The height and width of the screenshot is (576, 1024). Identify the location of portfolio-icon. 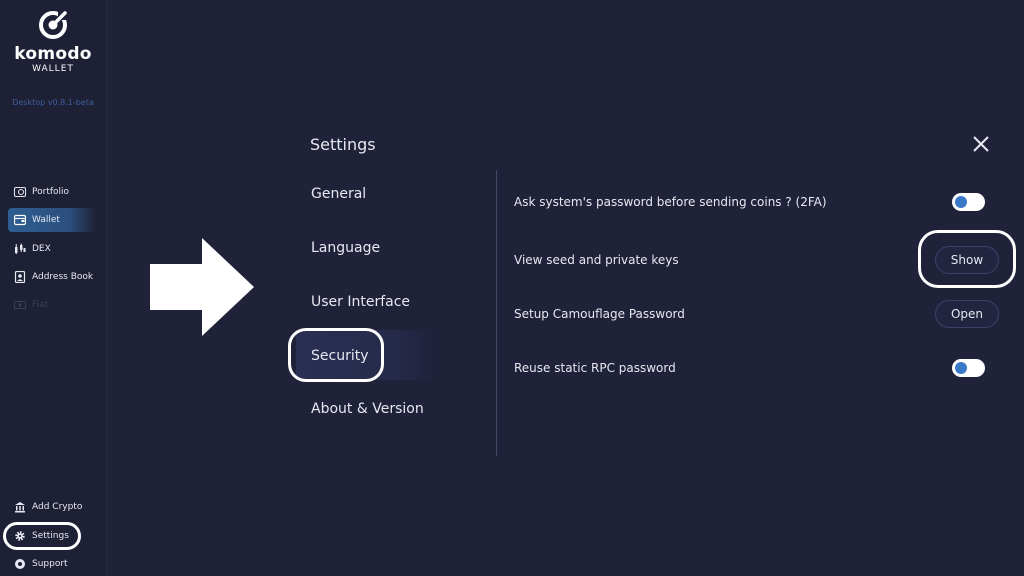
(20, 192).